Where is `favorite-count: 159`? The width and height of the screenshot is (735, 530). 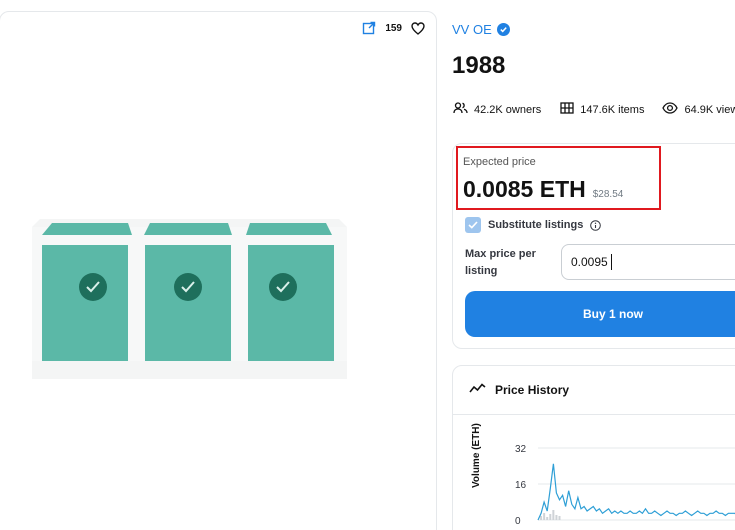 favorite-count: 159 is located at coordinates (393, 28).